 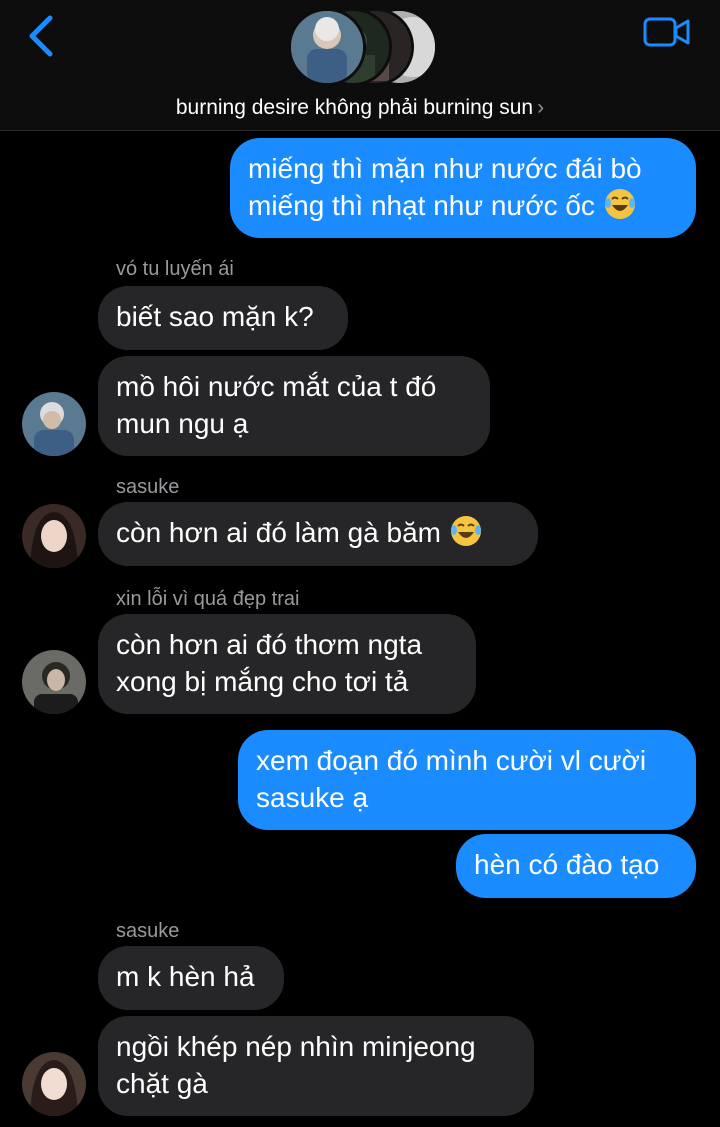 I want to click on sent-message: hèn có đào tạo, so click(x=576, y=866).